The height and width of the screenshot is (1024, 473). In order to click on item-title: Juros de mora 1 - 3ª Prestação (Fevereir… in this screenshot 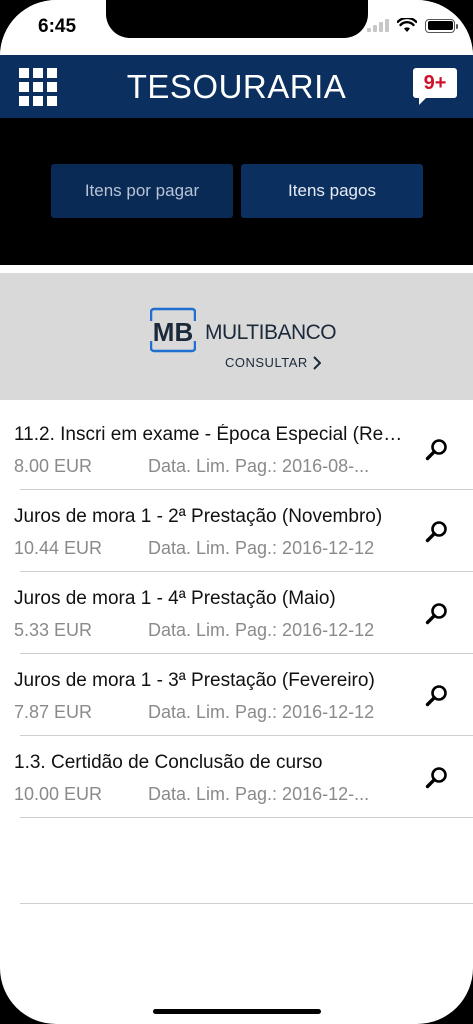, I will do `click(194, 680)`.